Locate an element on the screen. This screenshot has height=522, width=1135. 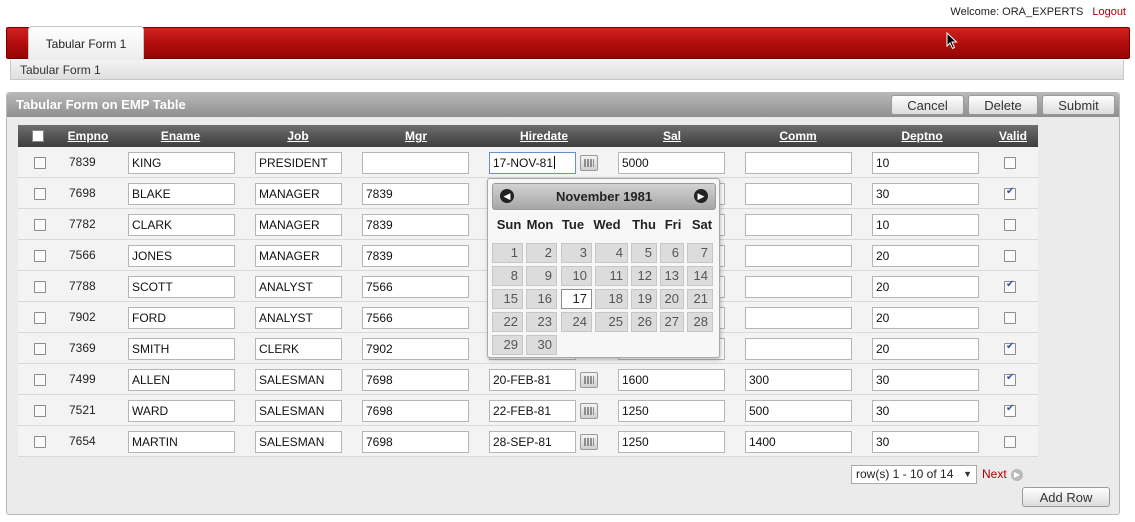
deptno-input: 10 is located at coordinates (925, 225).